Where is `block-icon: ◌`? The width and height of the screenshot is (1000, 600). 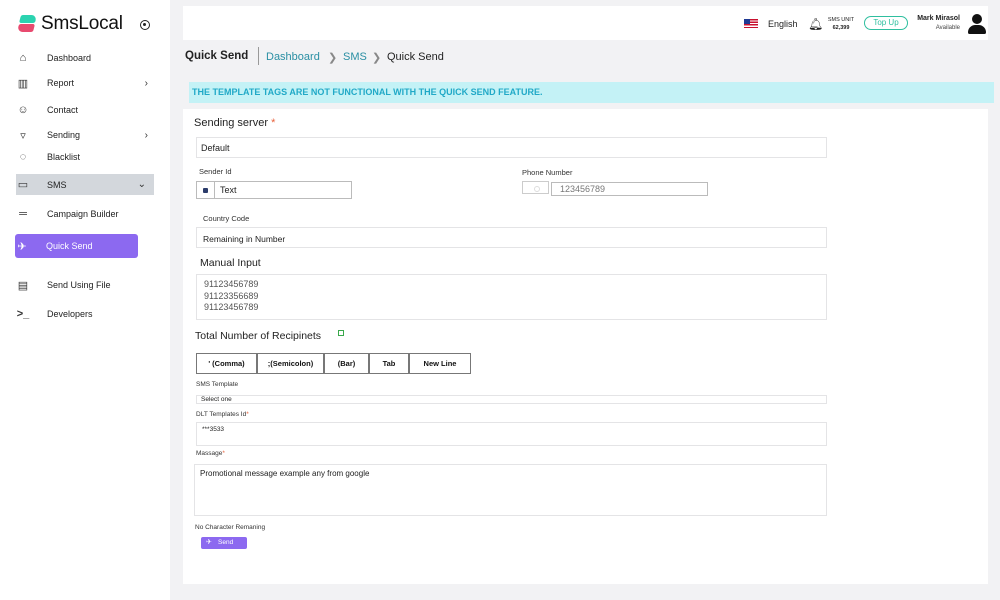 block-icon: ◌ is located at coordinates (23, 157).